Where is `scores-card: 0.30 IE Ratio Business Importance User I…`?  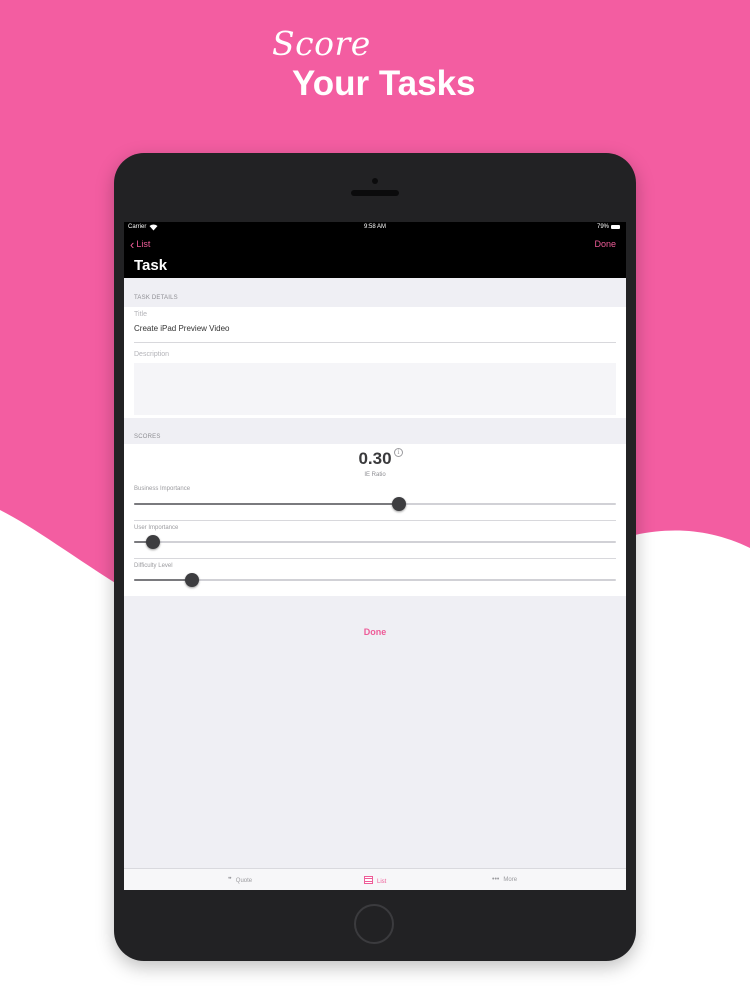 scores-card: 0.30 IE Ratio Business Importance User I… is located at coordinates (375, 520).